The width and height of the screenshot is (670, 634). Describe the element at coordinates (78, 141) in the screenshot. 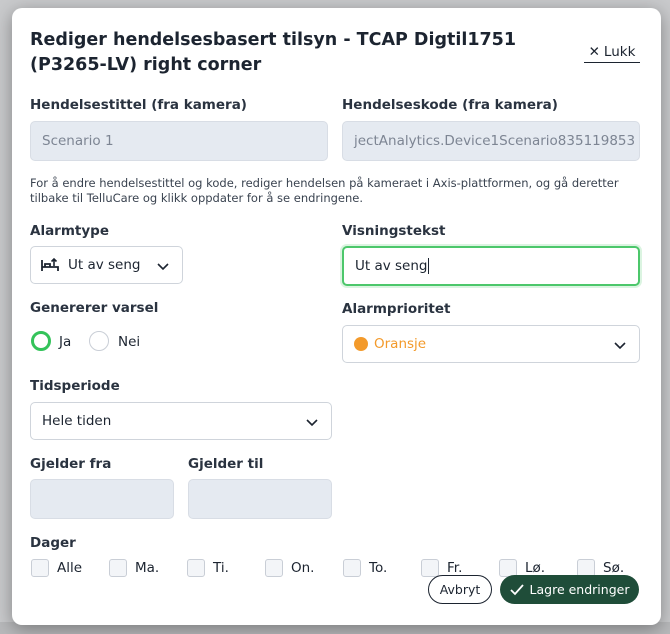

I see `event-title-value: Scenario 1` at that location.